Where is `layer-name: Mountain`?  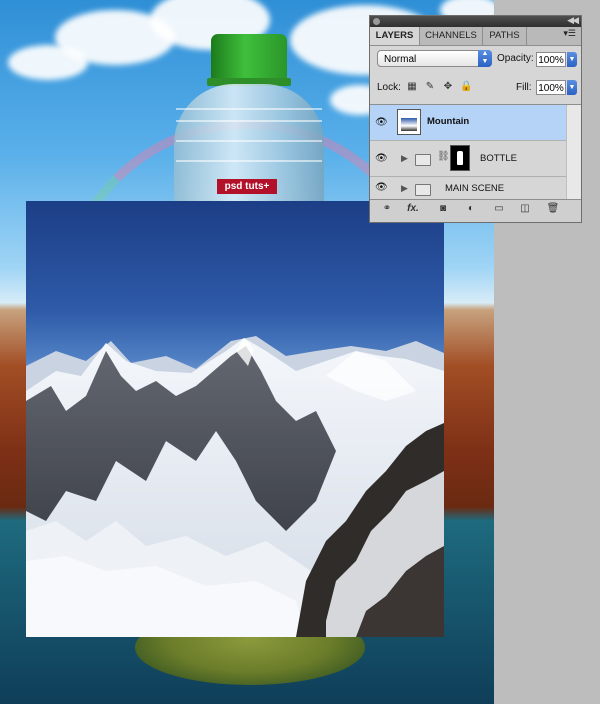 layer-name: Mountain is located at coordinates (448, 121).